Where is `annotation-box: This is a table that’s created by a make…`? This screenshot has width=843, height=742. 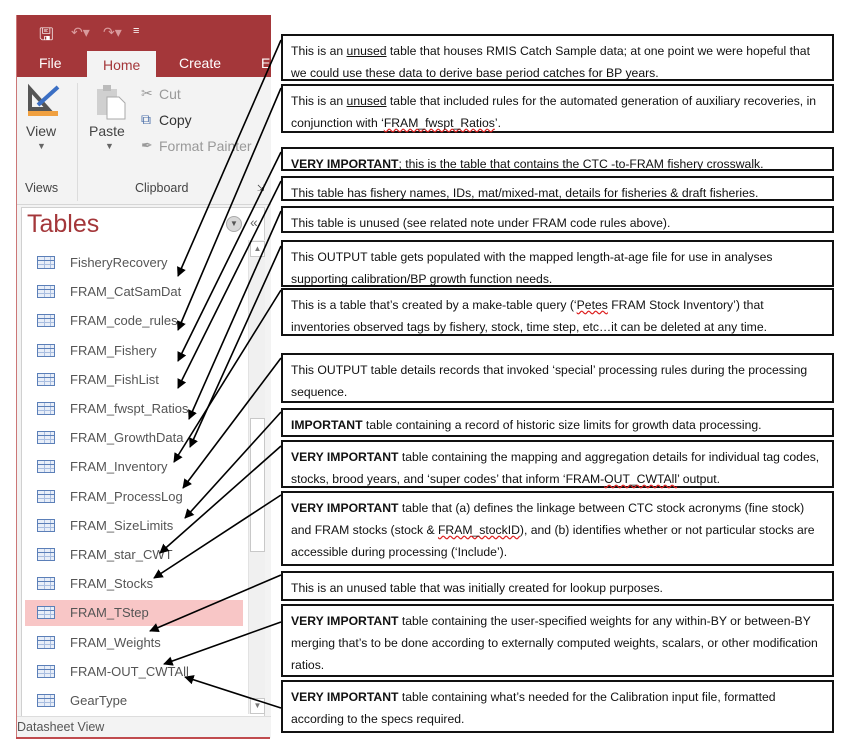
annotation-box: This is a table that’s created by a make… is located at coordinates (557, 312).